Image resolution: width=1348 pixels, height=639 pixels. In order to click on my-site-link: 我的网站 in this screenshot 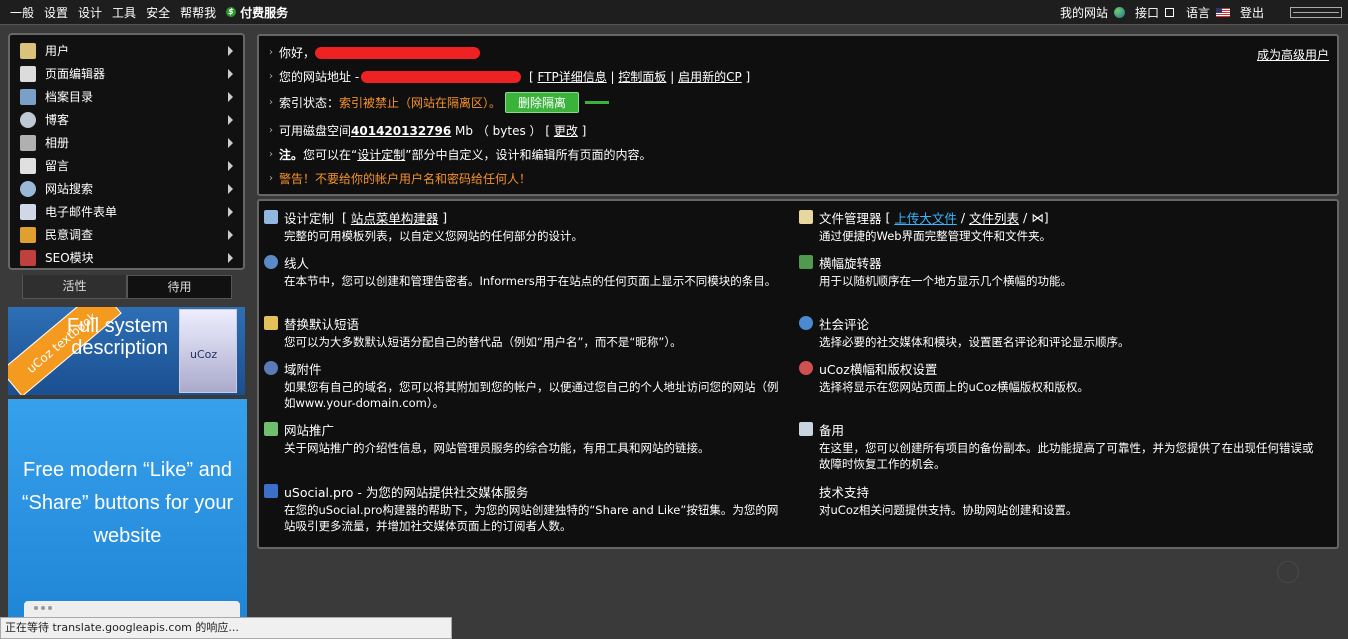, I will do `click(1084, 12)`.